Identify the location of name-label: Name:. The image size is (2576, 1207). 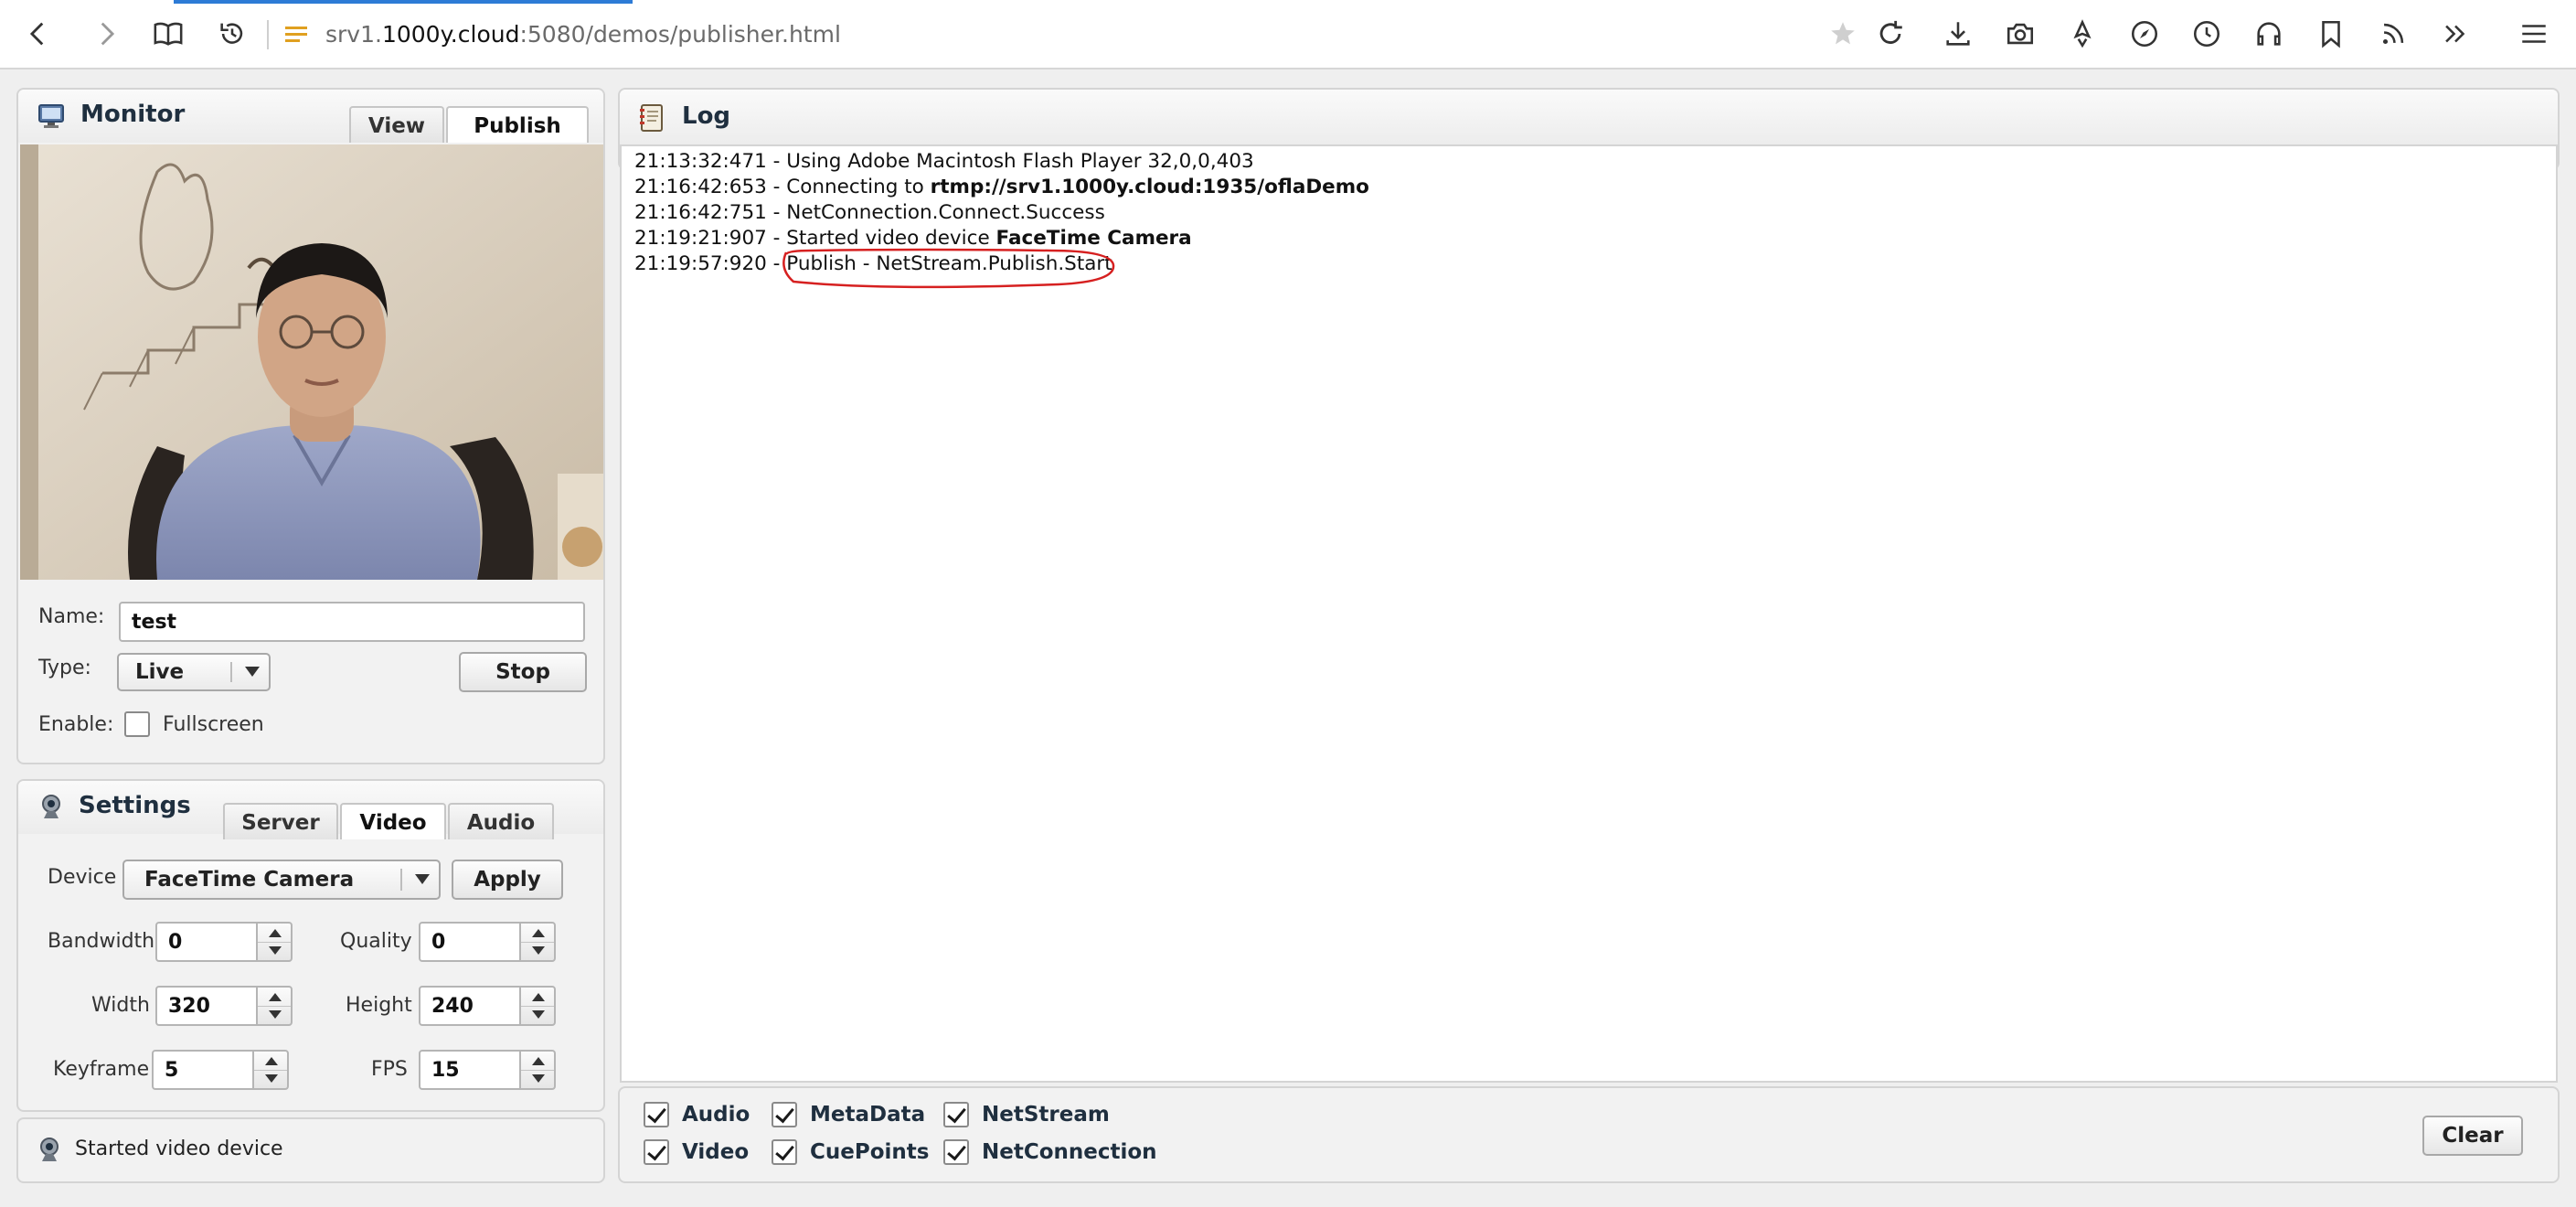
(71, 616).